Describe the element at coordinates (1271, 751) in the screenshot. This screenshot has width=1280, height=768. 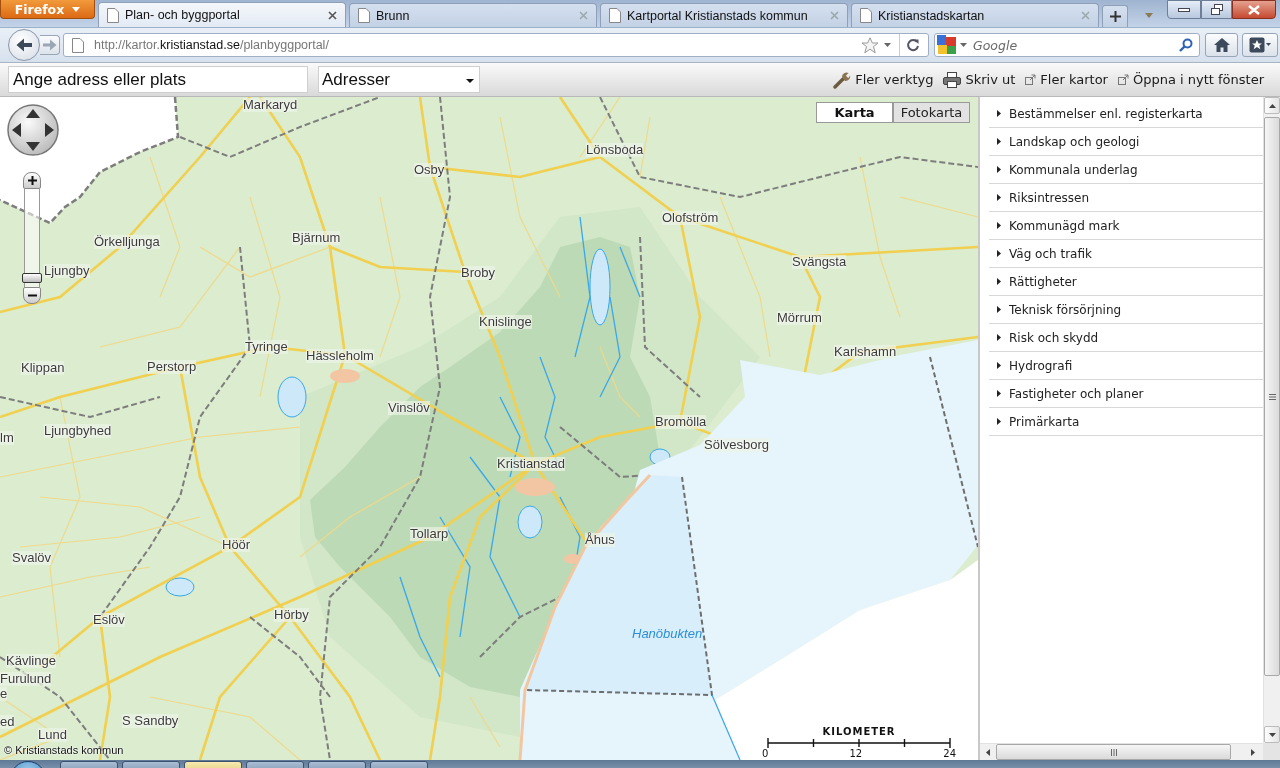
I see `scrollbar-corner` at that location.